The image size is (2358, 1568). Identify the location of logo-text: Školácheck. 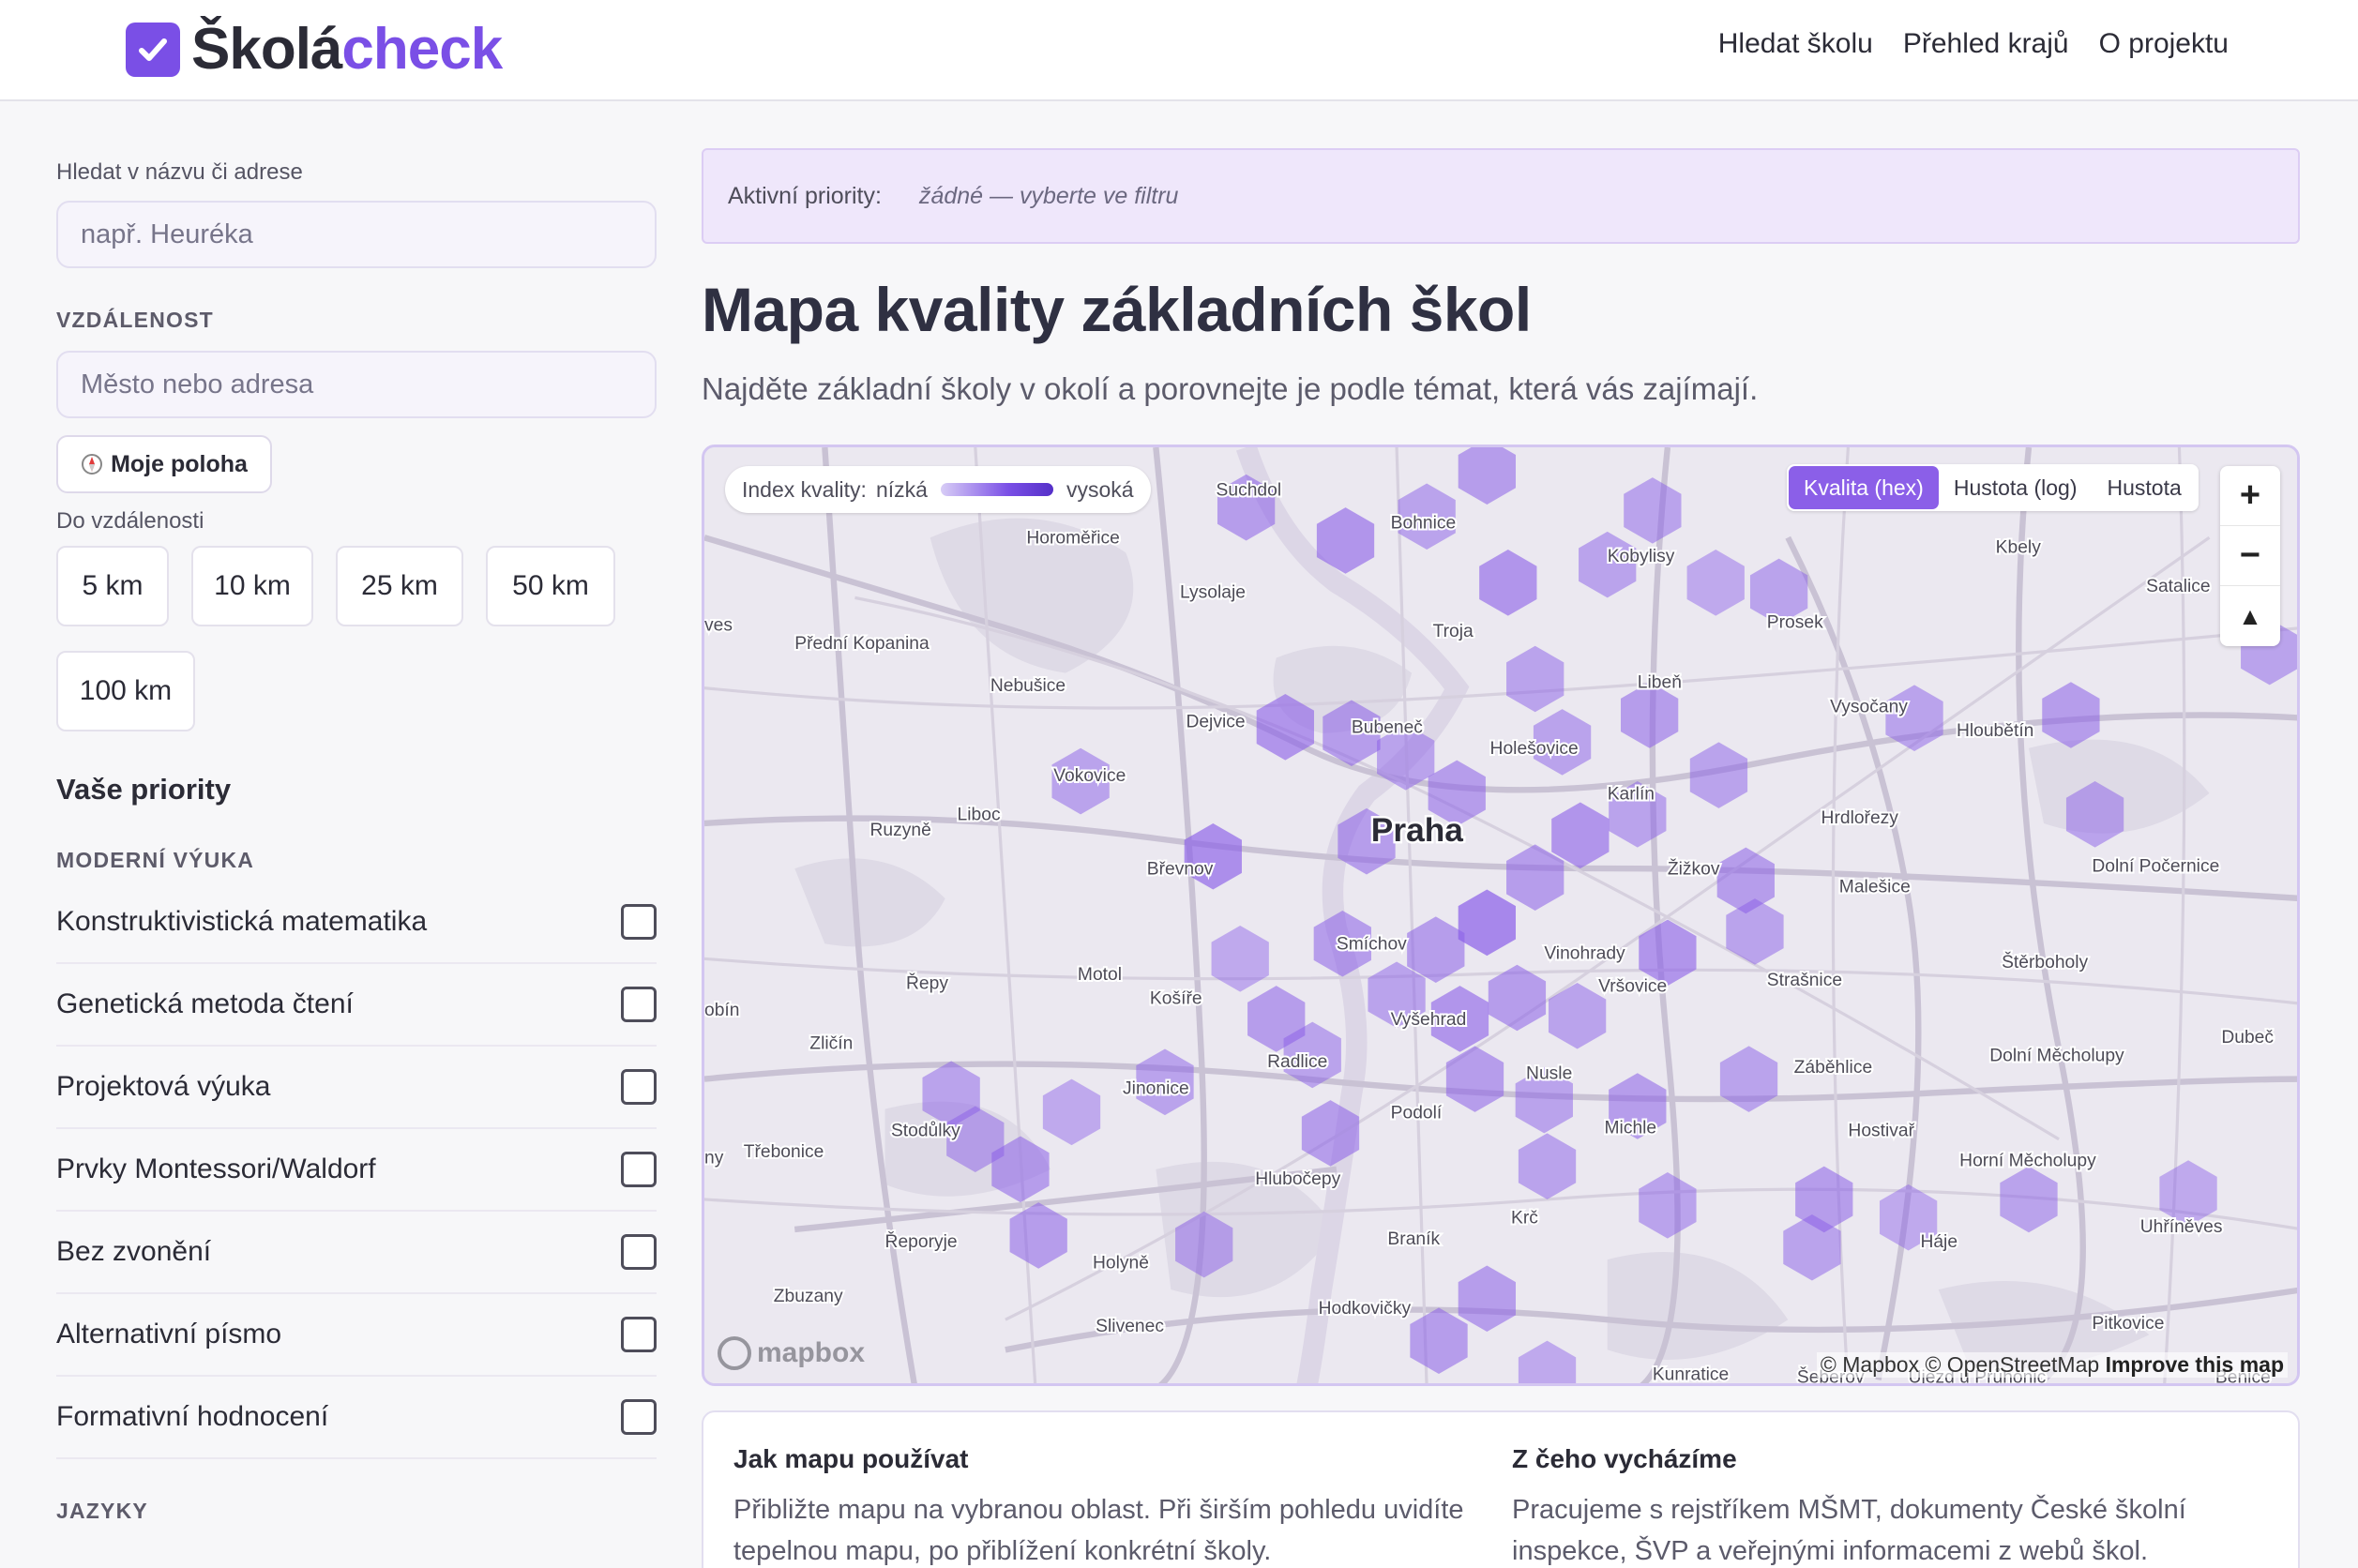
(347, 50).